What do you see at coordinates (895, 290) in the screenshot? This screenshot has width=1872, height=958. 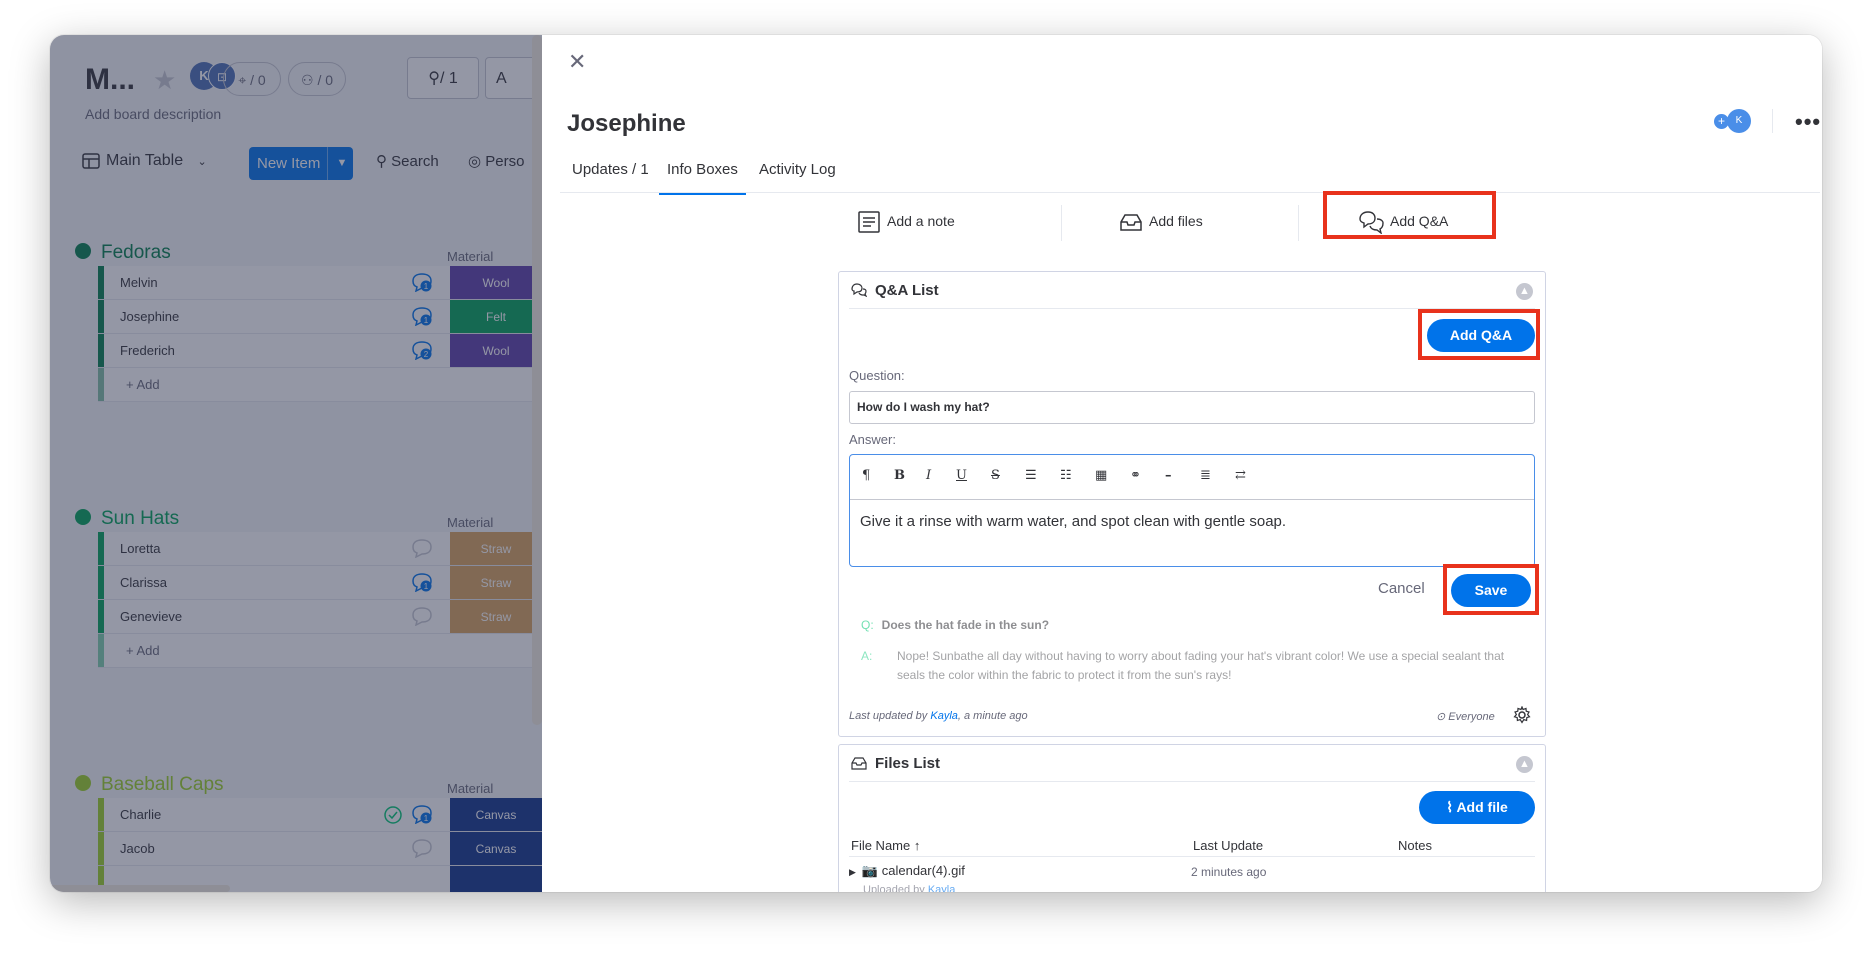 I see `card-title: Q&A List` at bounding box center [895, 290].